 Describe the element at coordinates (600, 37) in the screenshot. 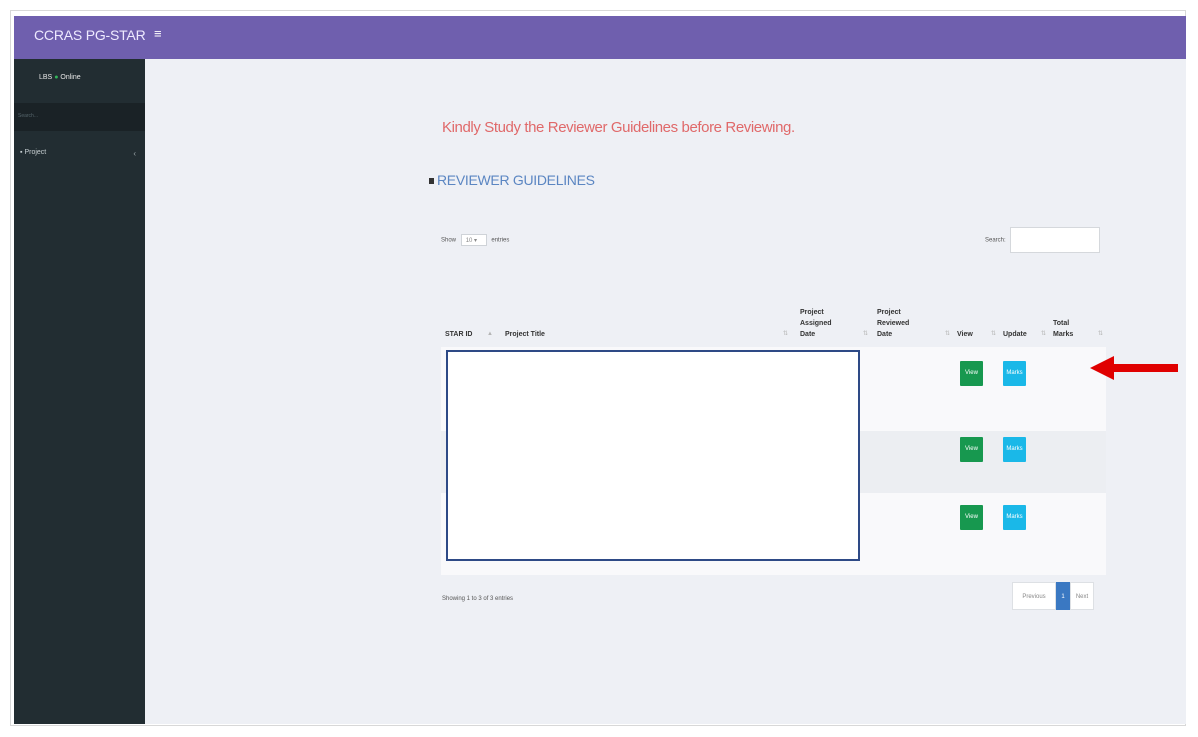

I see `top-navbar: CCRAS PG-STAR ≡` at that location.